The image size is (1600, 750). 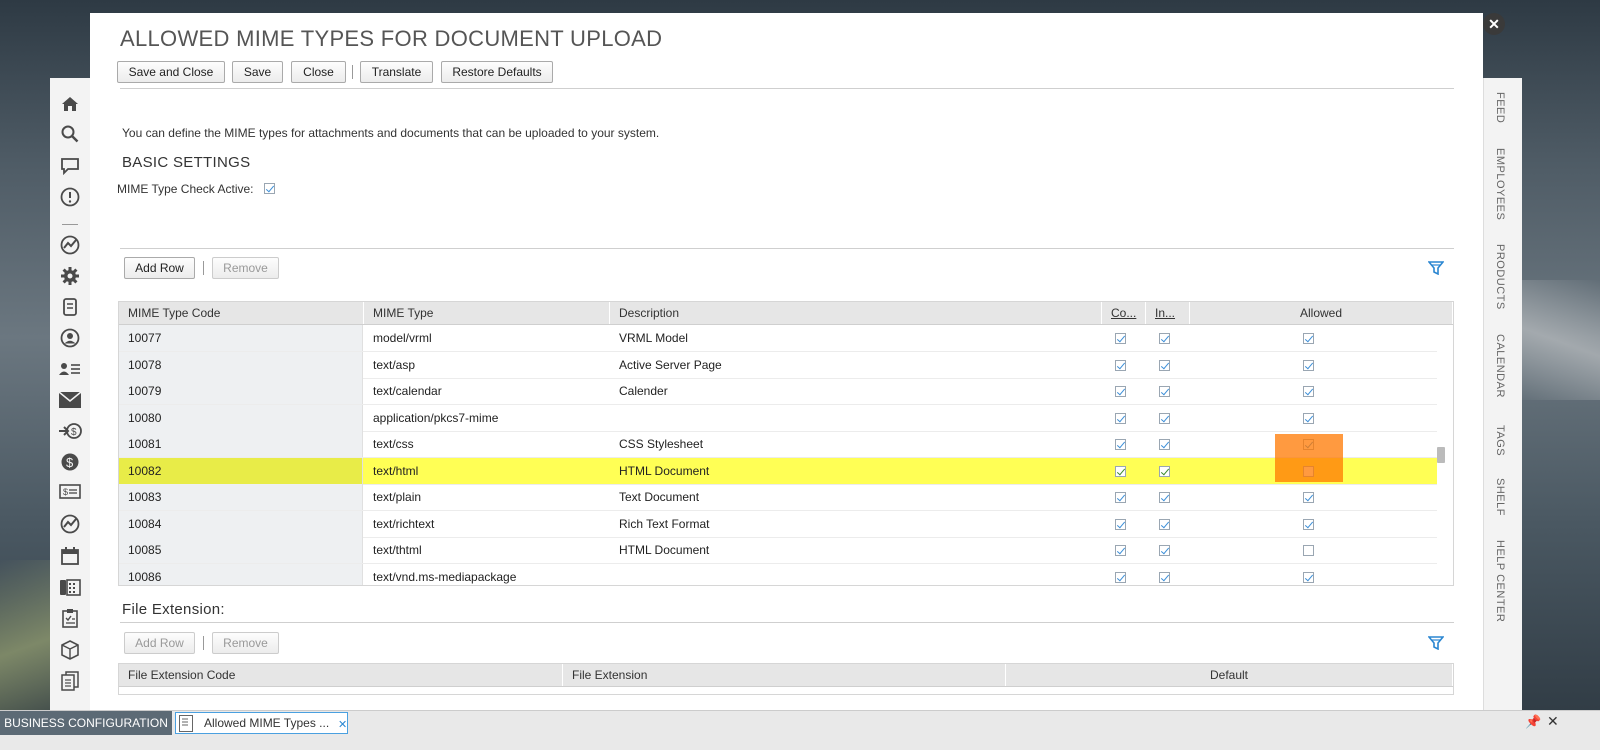 I want to click on table-row: 10082 text/html HTML Document, so click(x=778, y=471).